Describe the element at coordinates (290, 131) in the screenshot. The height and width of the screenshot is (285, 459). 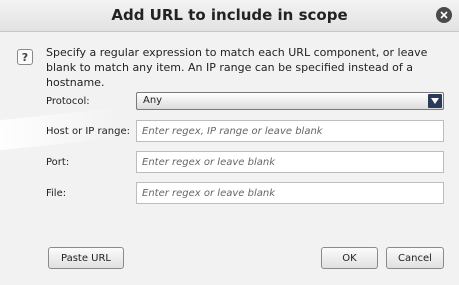
I see `host-input` at that location.